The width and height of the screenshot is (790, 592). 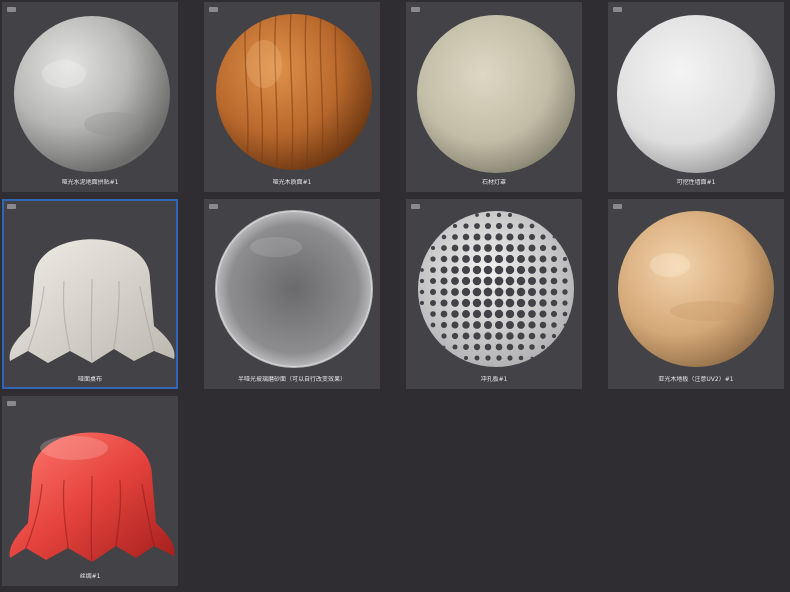 I want to click on material-card: 哑光木质面#1, so click(x=292, y=97).